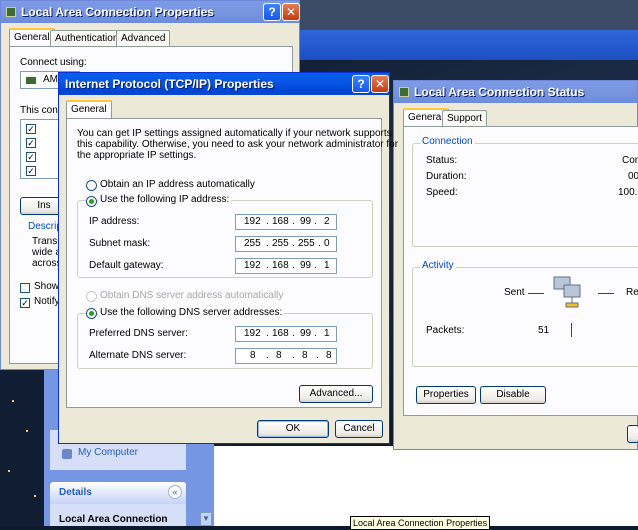 The width and height of the screenshot is (638, 530). Describe the element at coordinates (442, 160) in the screenshot. I see `status-label: Status:` at that location.